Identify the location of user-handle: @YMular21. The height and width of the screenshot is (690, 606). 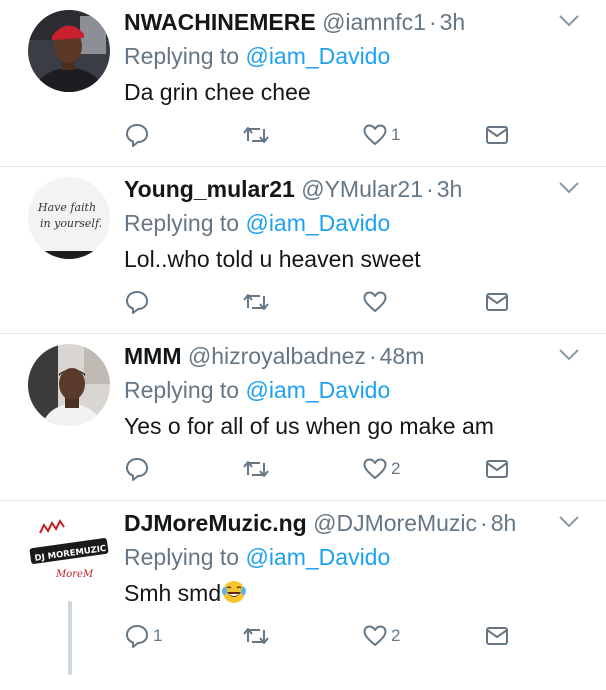
(362, 189).